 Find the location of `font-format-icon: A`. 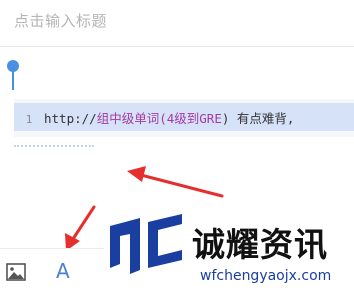

font-format-icon: A is located at coordinates (63, 271).